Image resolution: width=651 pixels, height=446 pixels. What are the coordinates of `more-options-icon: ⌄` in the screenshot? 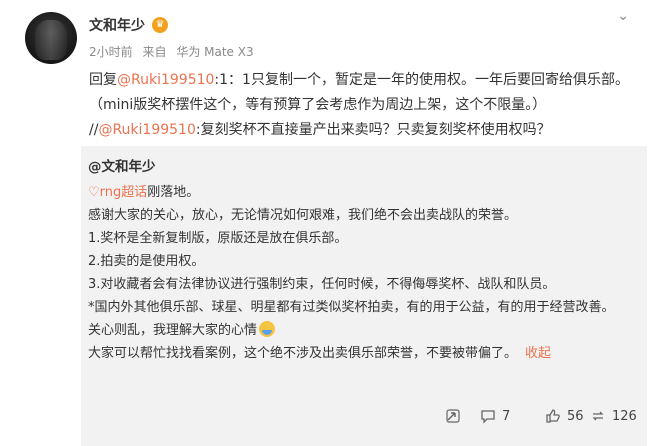 It's located at (623, 16).